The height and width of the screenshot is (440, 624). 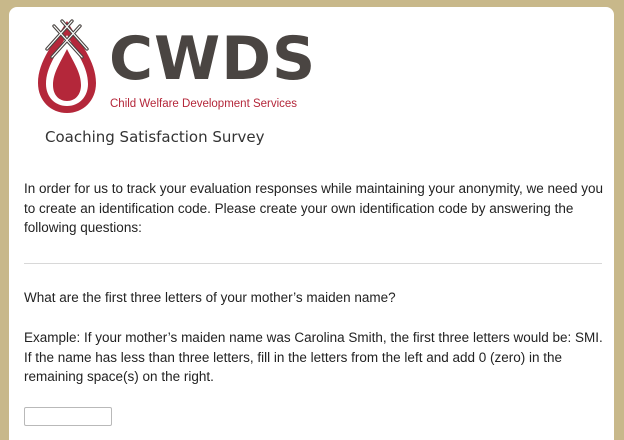 What do you see at coordinates (68, 416) in the screenshot?
I see `maiden-name-letters-input` at bounding box center [68, 416].